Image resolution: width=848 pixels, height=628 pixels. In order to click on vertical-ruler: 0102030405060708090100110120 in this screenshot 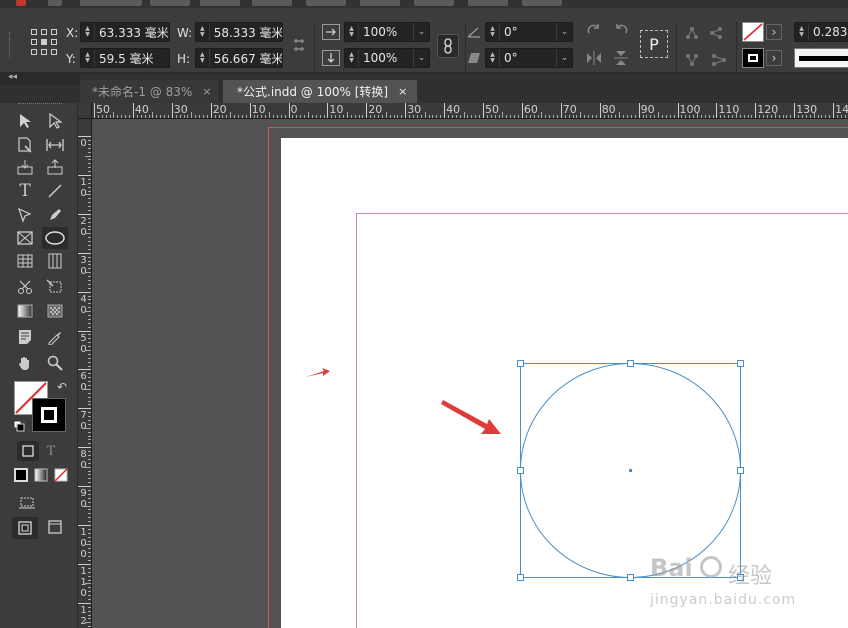, I will do `click(85, 373)`.